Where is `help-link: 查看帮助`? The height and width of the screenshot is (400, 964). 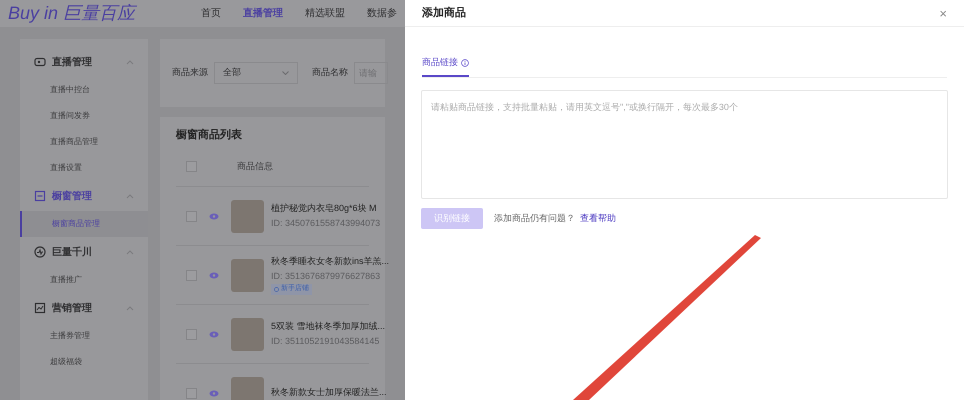
help-link: 查看帮助 is located at coordinates (598, 219).